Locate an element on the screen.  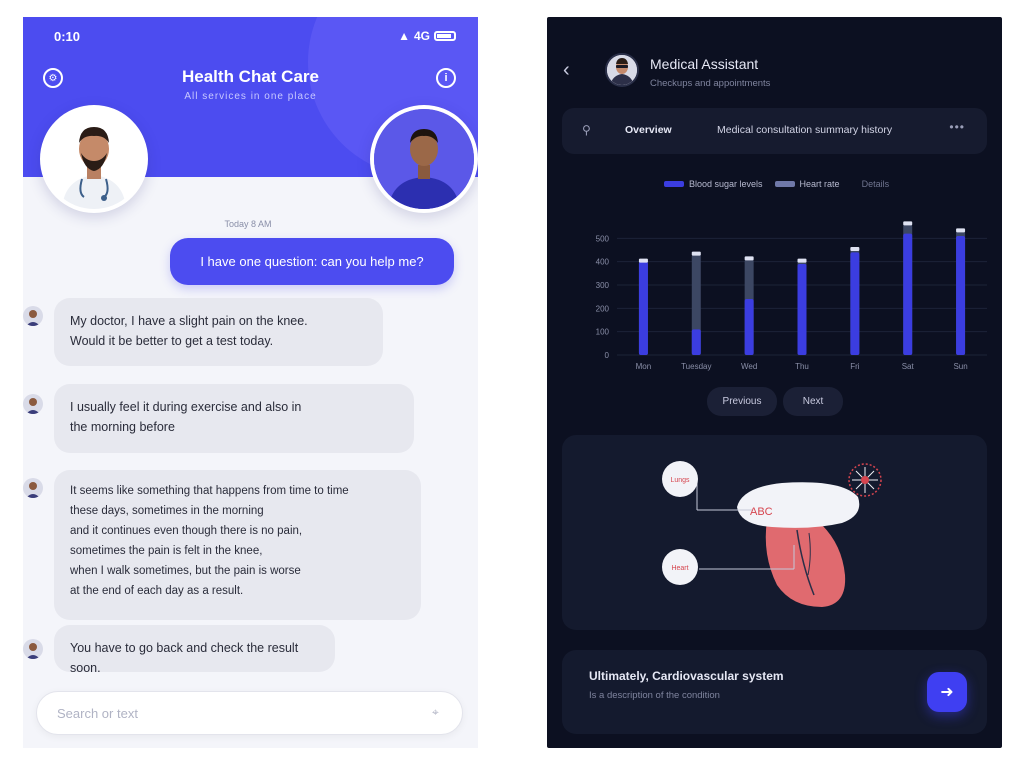
legend-label: Heart rate is located at coordinates (819, 184).